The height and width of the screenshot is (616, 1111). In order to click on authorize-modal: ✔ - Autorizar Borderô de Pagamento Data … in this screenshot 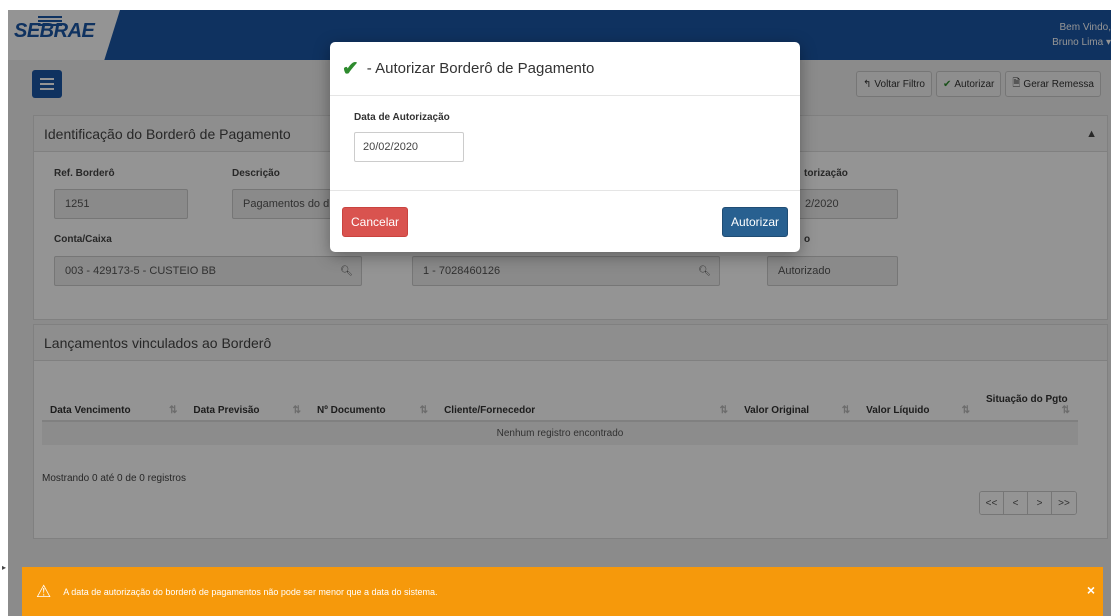, I will do `click(565, 147)`.